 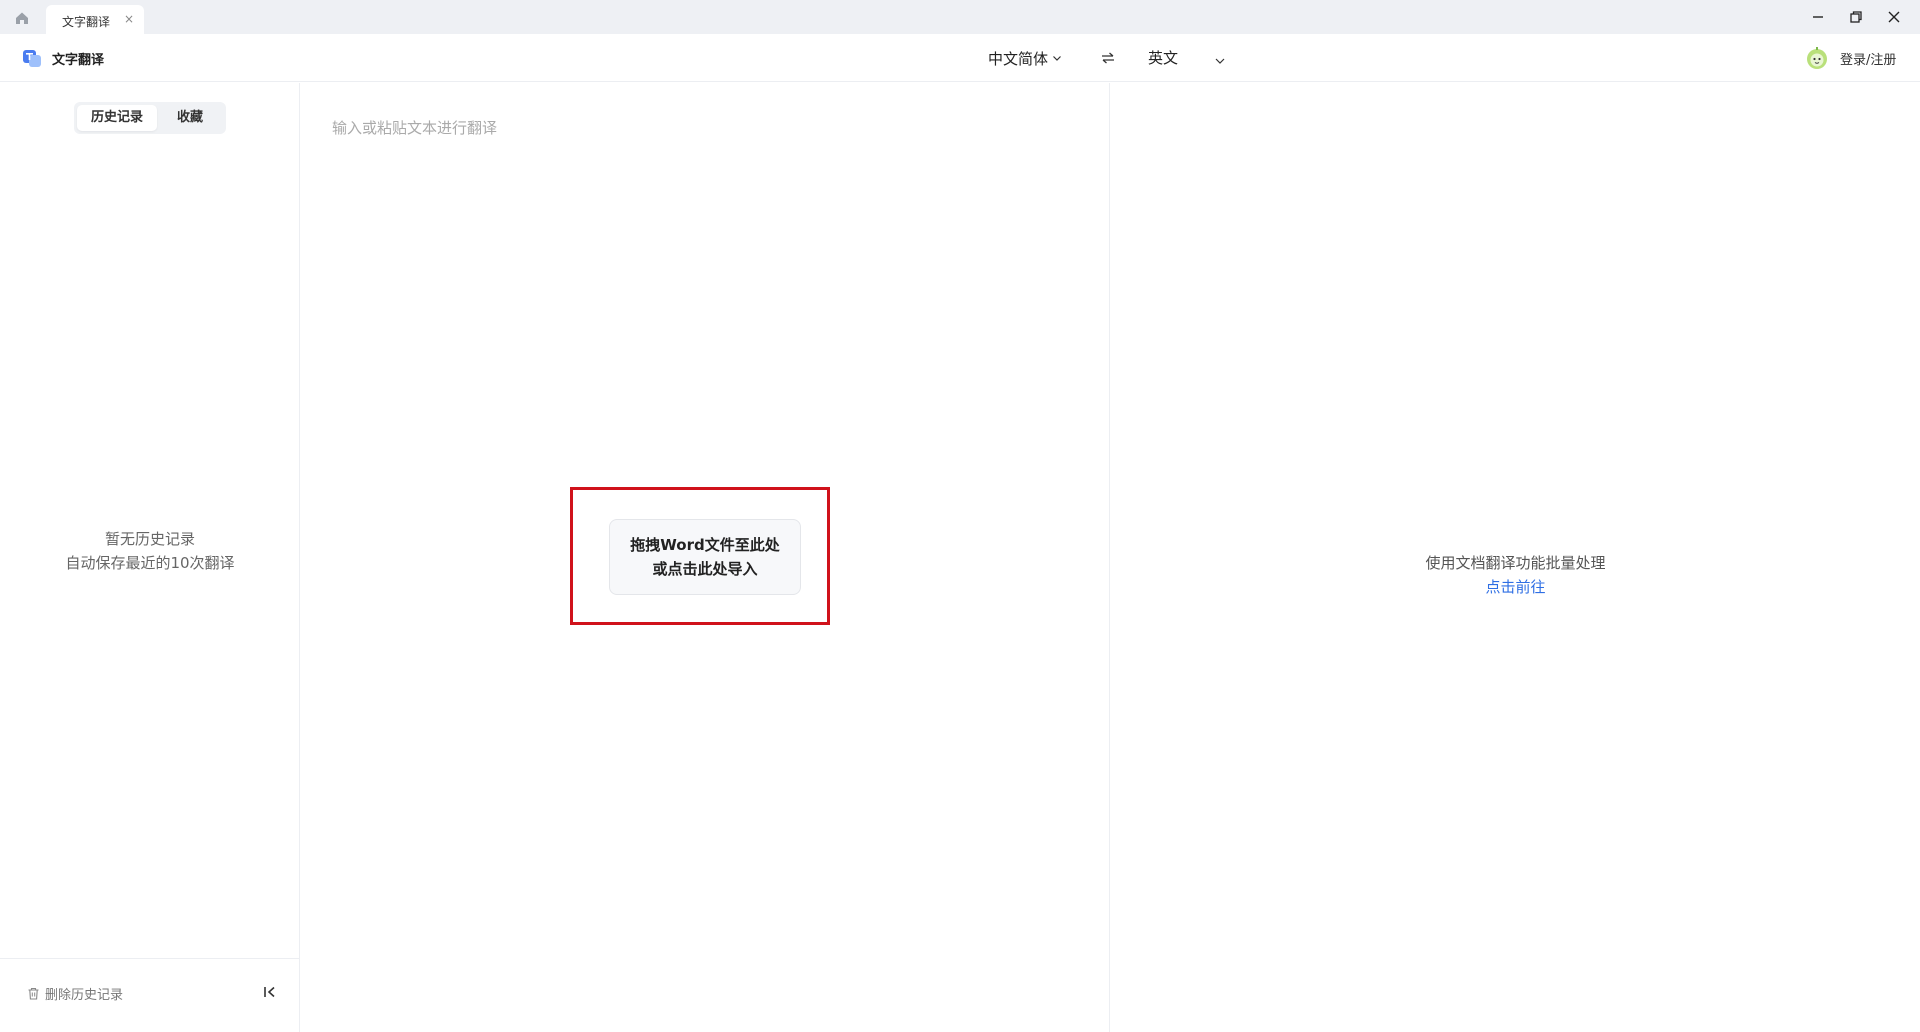 I want to click on tab-text-translate: 文字翻译 ×, so click(x=95, y=19).